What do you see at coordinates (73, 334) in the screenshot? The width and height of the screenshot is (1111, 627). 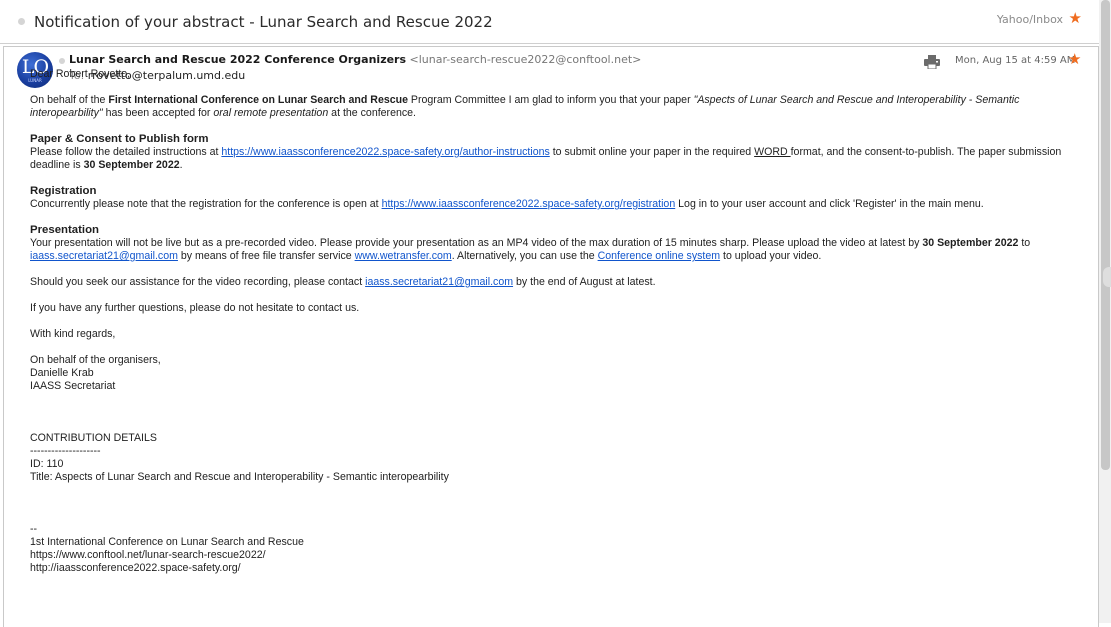 I see `paragraph-regards: With kind regards,` at bounding box center [73, 334].